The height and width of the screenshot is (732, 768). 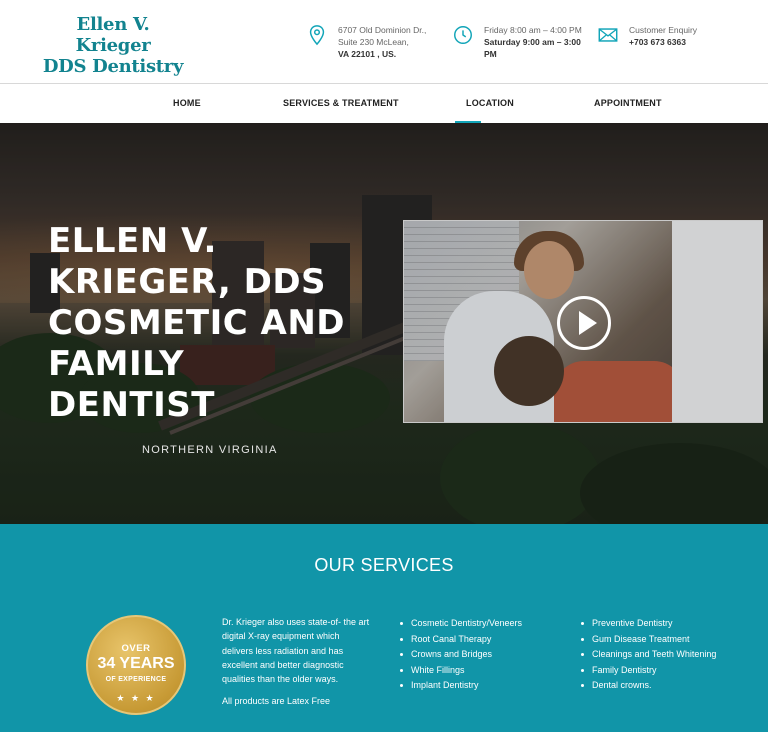 I want to click on list-item: White Fillings, so click(x=461, y=671).